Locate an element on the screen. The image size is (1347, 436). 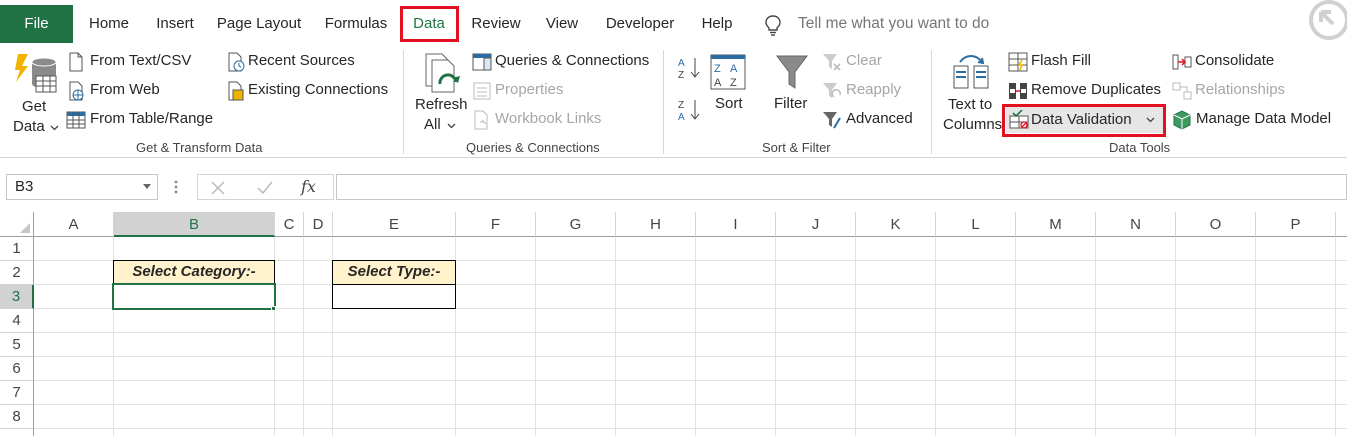
filter-icon is located at coordinates (792, 72).